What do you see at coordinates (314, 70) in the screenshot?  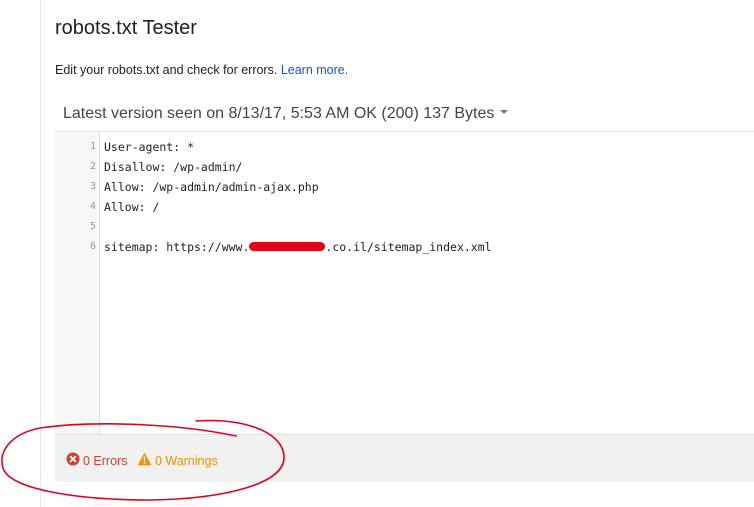 I see `learn-more-link: Learn more.` at bounding box center [314, 70].